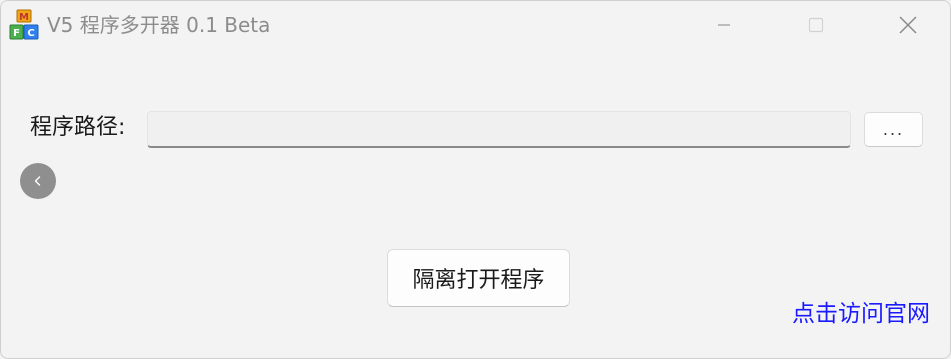  Describe the element at coordinates (30, 33) in the screenshot. I see `svg-text: C` at that location.